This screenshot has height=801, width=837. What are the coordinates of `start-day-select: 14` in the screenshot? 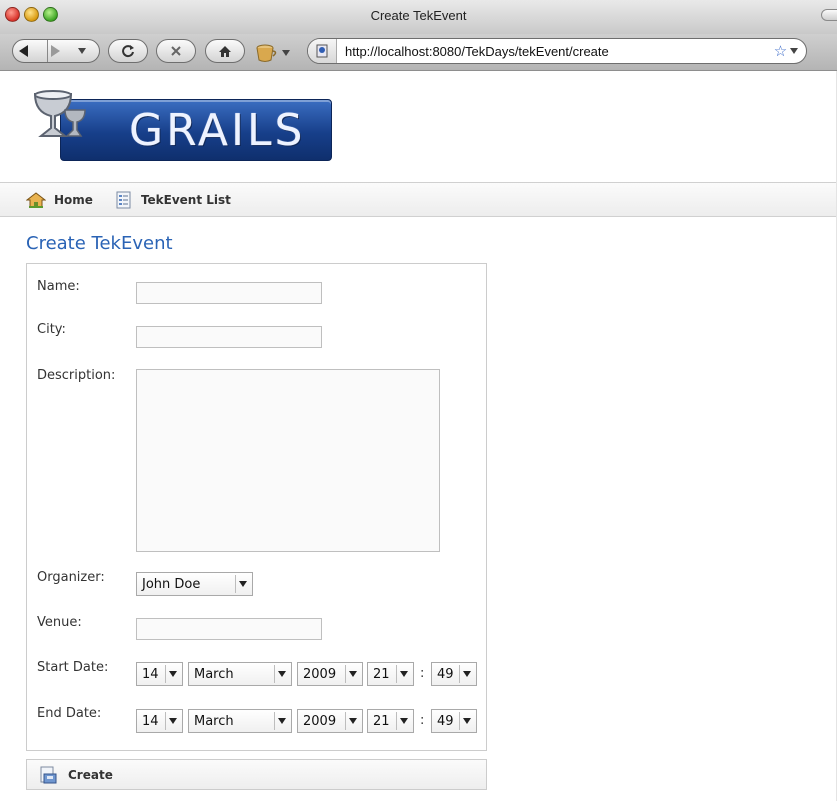 It's located at (159, 674).